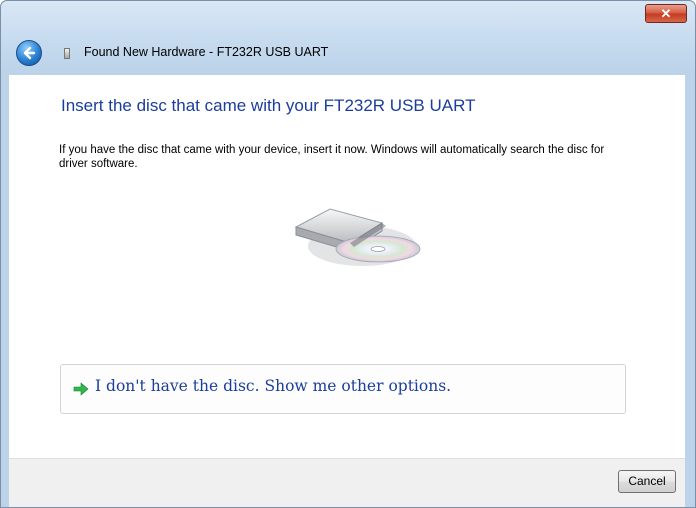 This screenshot has height=508, width=696. I want to click on close-button: ✕, so click(666, 13).